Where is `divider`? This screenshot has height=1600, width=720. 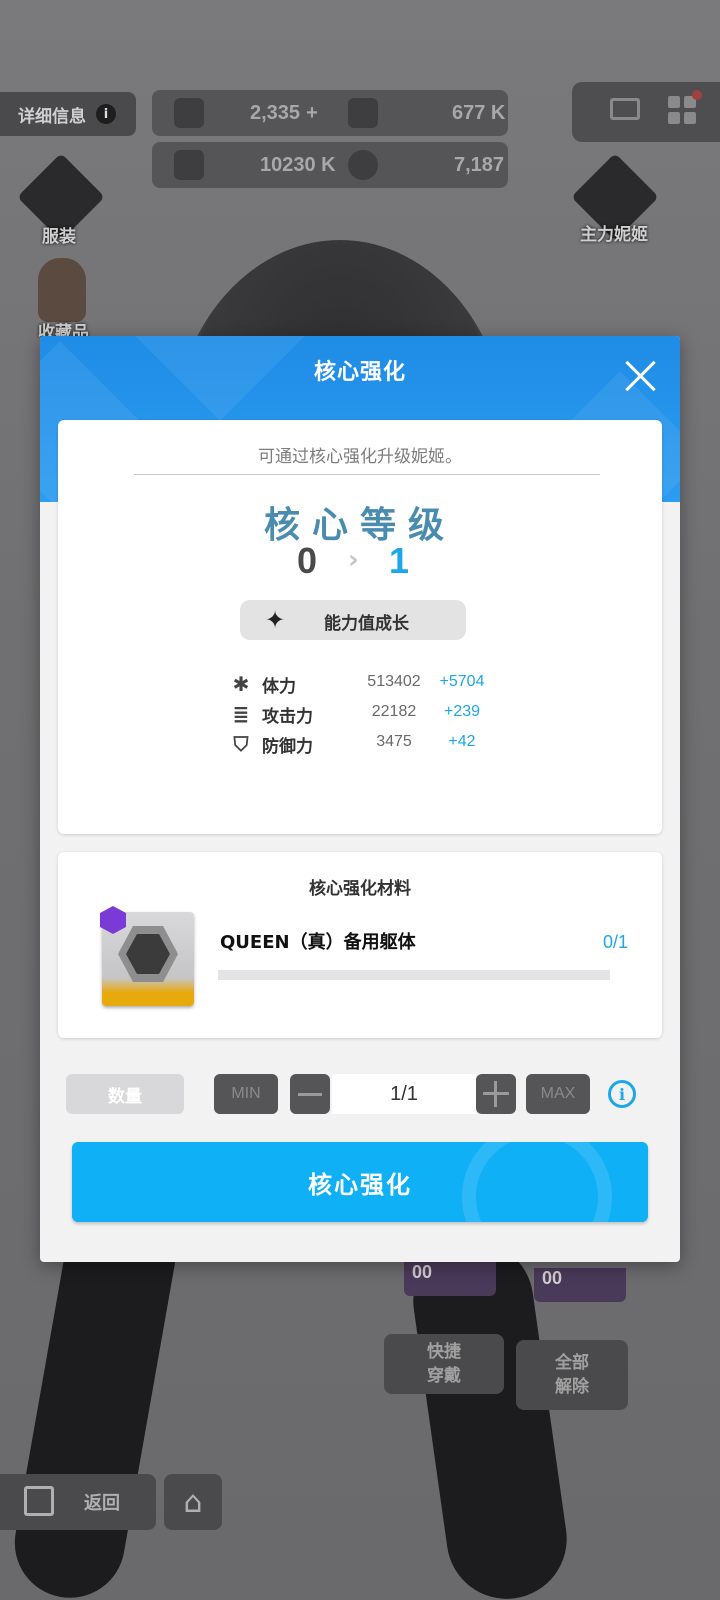
divider is located at coordinates (367, 474).